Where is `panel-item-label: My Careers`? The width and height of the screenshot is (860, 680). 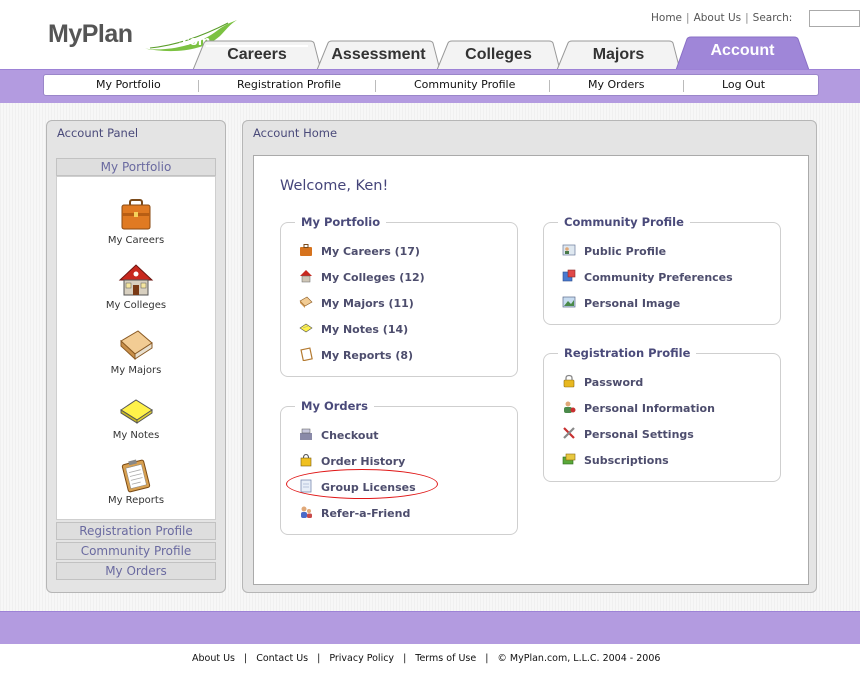 panel-item-label: My Careers is located at coordinates (136, 240).